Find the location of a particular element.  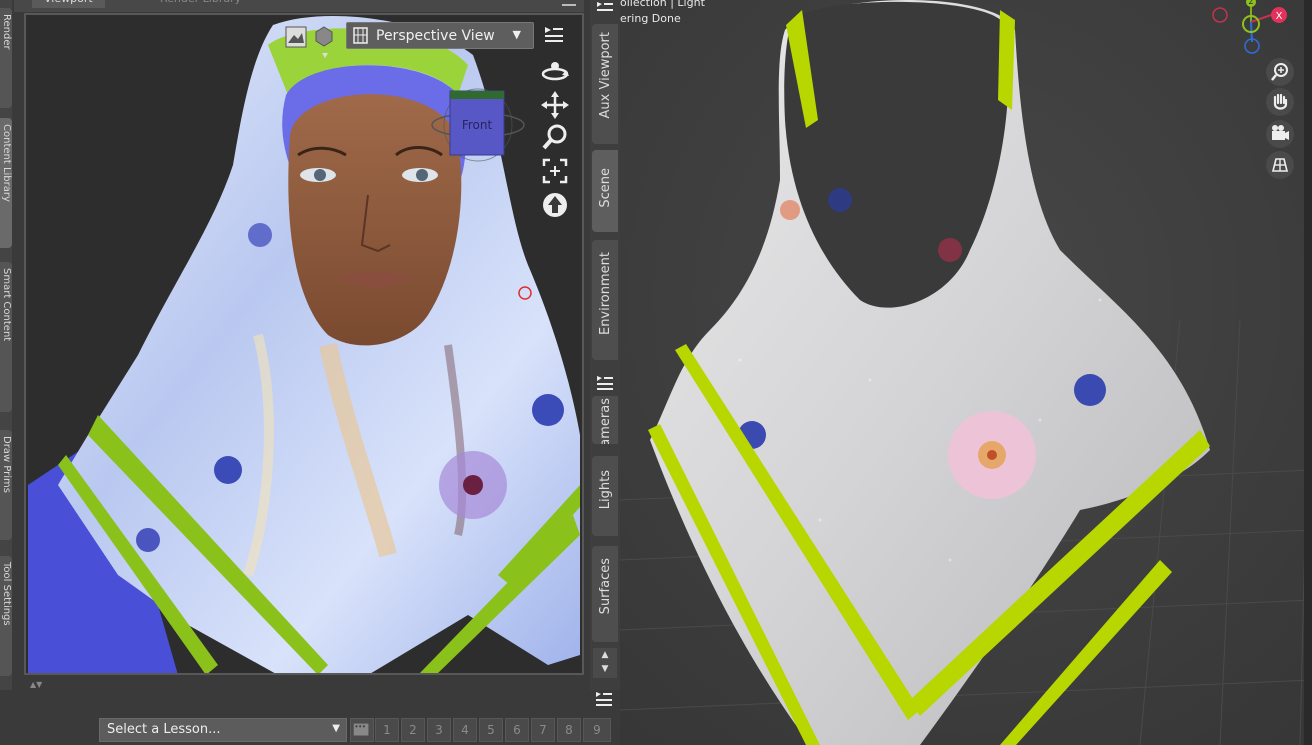

right-tab-label: Surfaces is located at coordinates (605, 586).